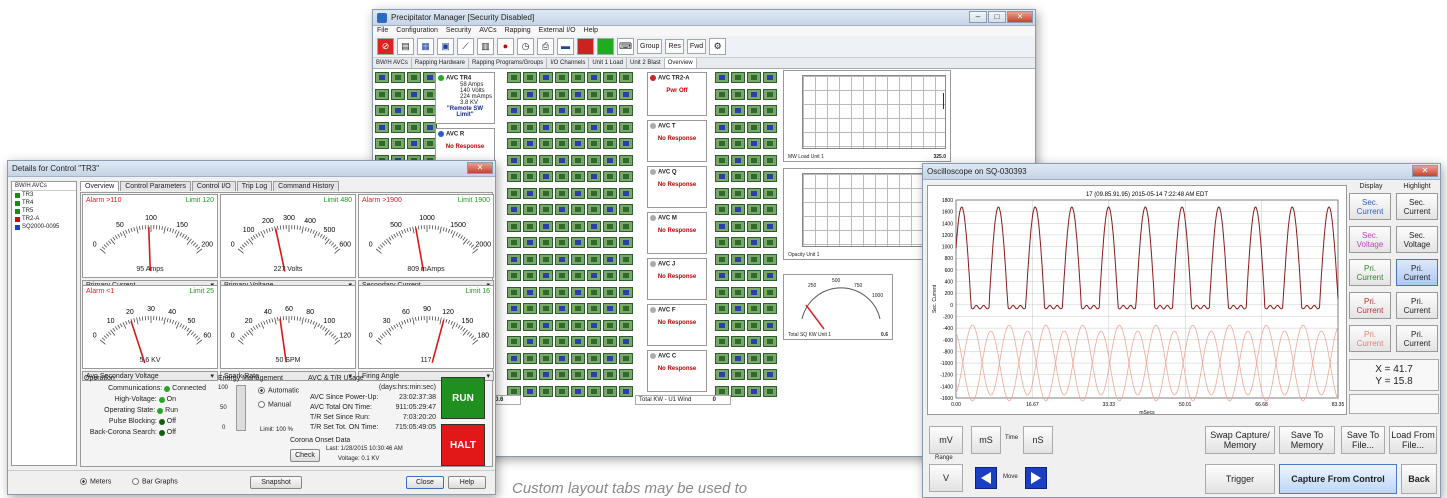 Image resolution: width=1447 pixels, height=498 pixels. Describe the element at coordinates (677, 371) in the screenshot. I see `avc-panel-c: AVC C No Response` at that location.